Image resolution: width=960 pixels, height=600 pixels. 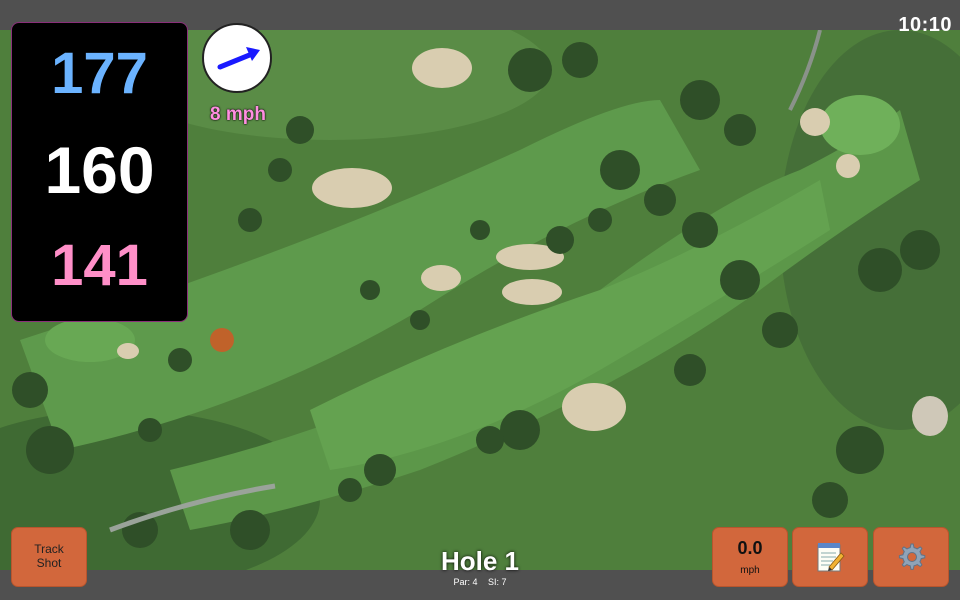 I want to click on distance-panel: 177 160 141, so click(x=99, y=172).